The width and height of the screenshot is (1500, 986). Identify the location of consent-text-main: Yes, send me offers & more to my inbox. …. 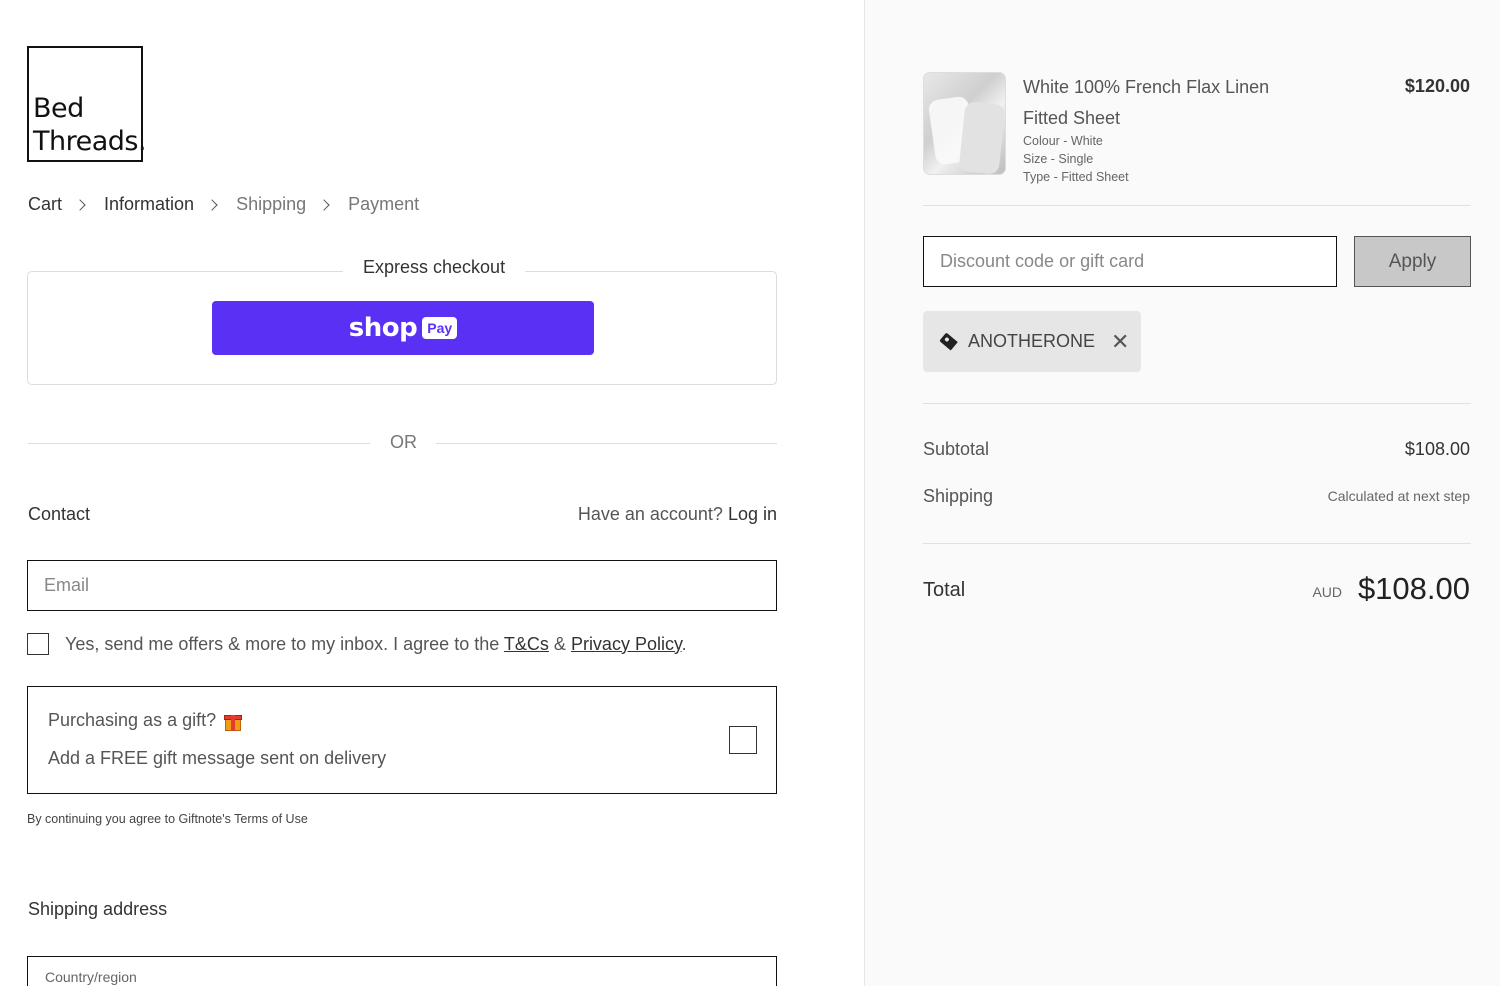
(284, 643).